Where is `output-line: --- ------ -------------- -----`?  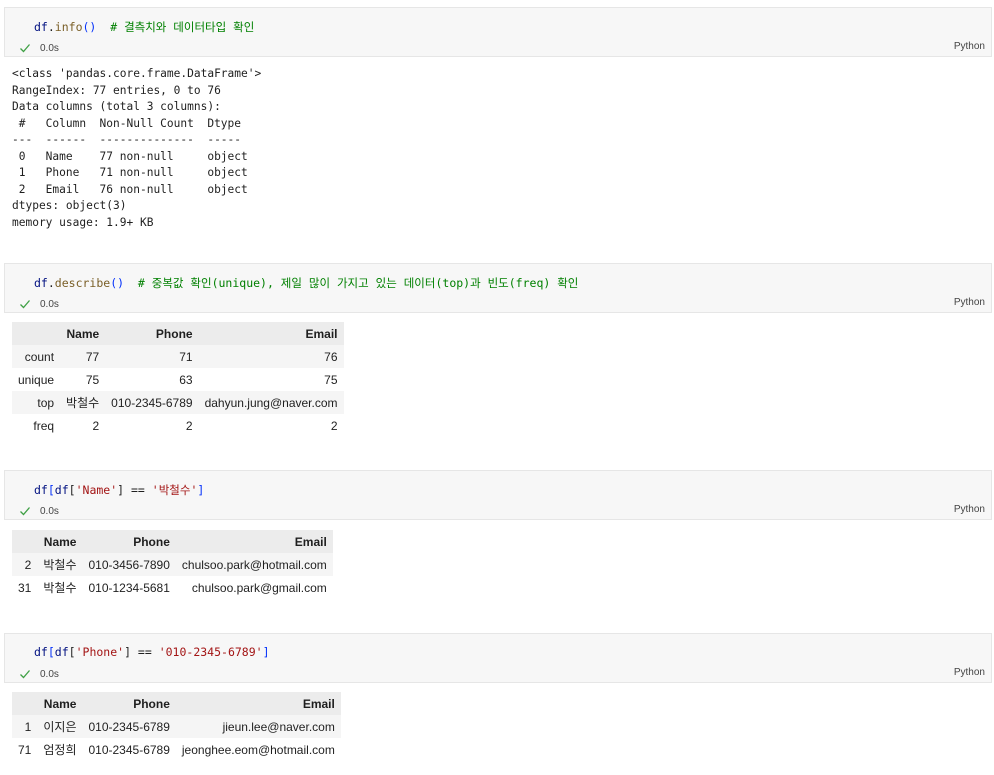
output-line: --- ------ -------------- ----- is located at coordinates (130, 139).